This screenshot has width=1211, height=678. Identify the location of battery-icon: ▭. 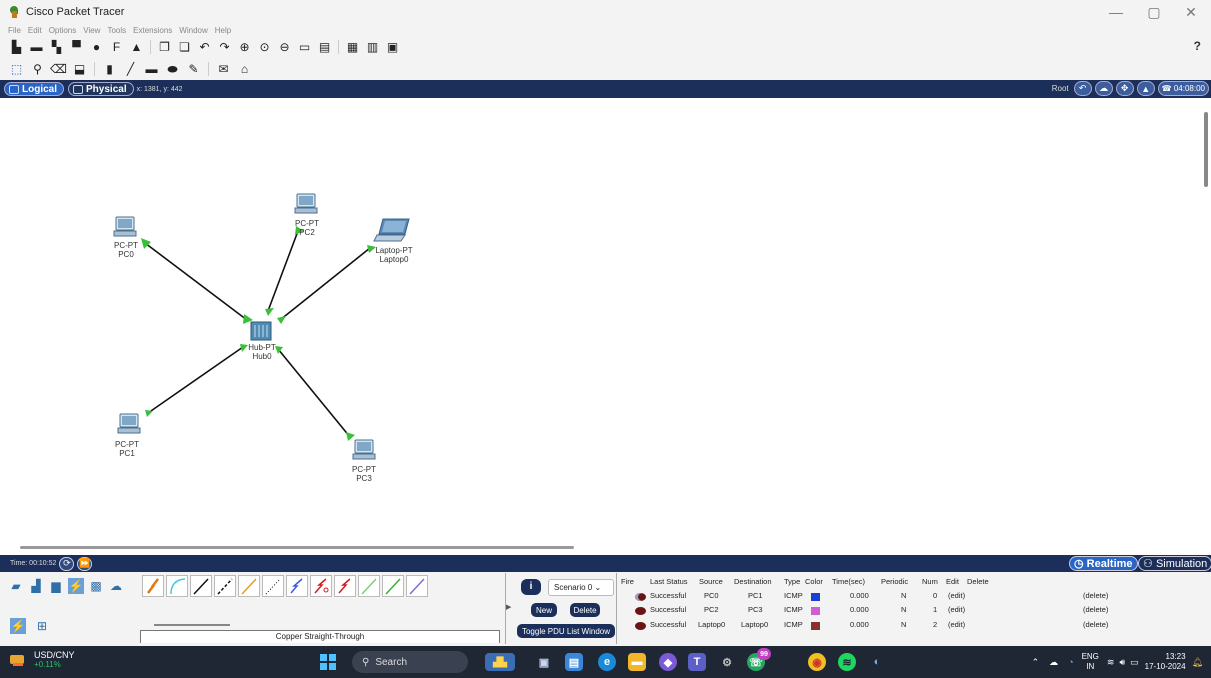
(1134, 662).